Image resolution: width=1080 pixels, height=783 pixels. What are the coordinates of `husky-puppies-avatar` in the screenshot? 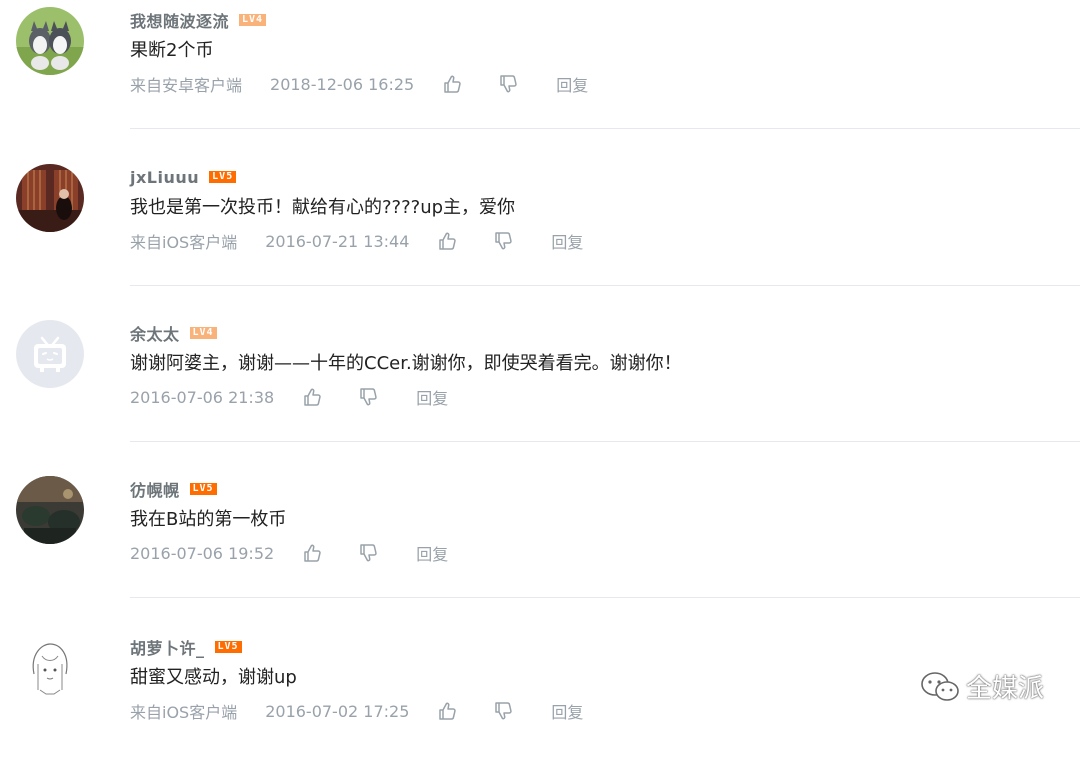 It's located at (50, 41).